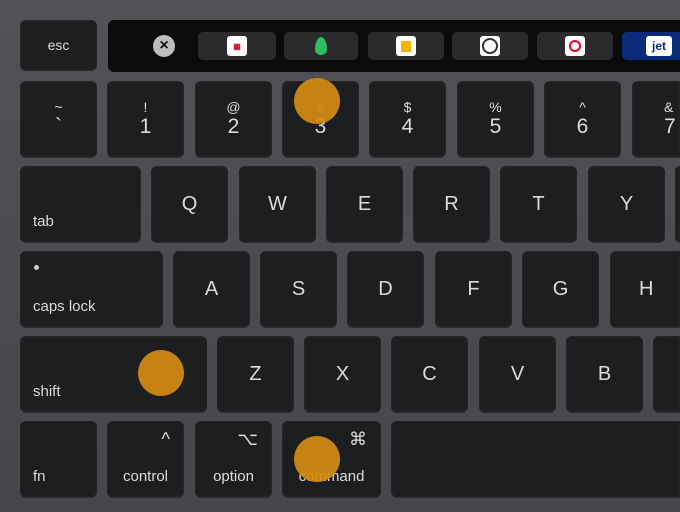  Describe the element at coordinates (317, 459) in the screenshot. I see `highlight-dot-command` at that location.